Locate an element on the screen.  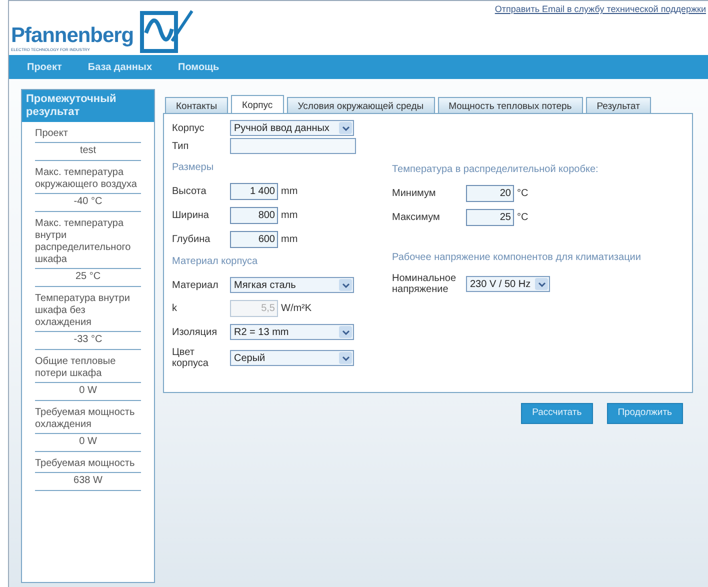
tab: Мощность тепловых потерь is located at coordinates (510, 105).